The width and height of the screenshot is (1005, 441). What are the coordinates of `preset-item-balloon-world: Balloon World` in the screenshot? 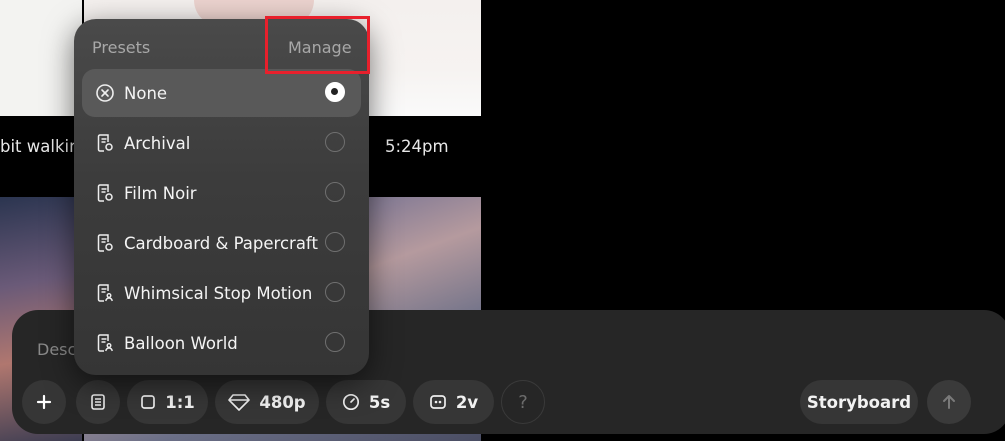 It's located at (221, 343).